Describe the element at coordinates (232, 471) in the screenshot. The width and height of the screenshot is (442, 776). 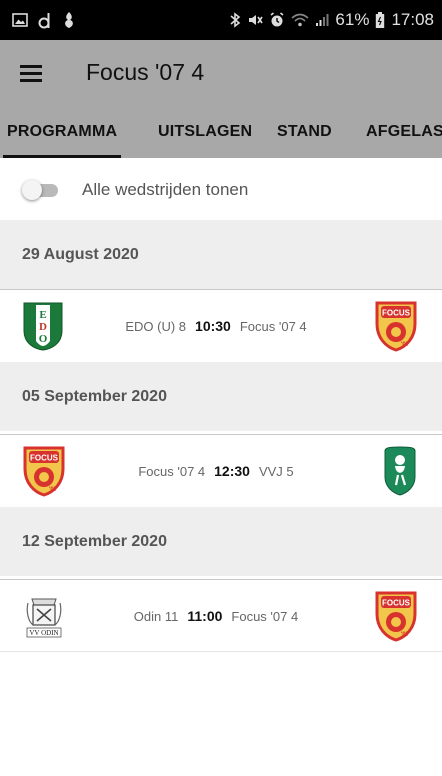
I see `match-time: 12:30` at that location.